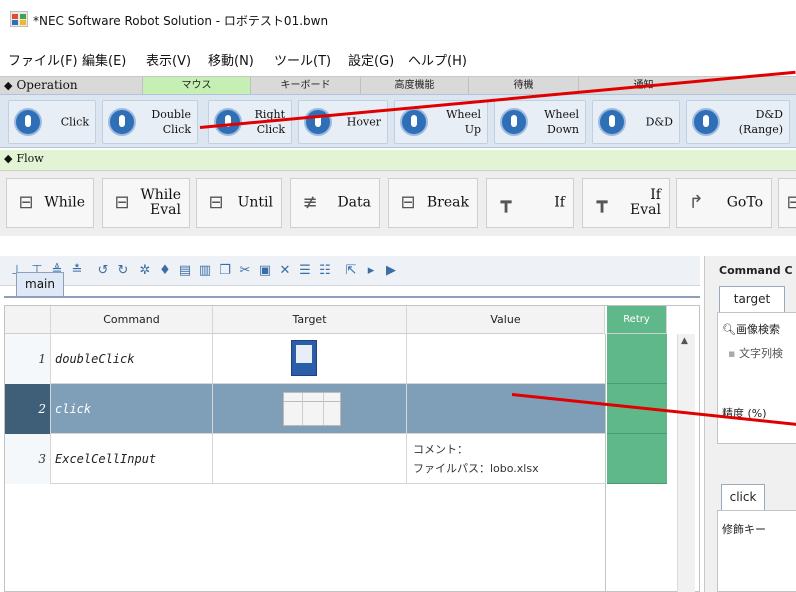 This screenshot has width=796, height=592. Describe the element at coordinates (310, 202) in the screenshot. I see `data-icon: ≢` at that location.